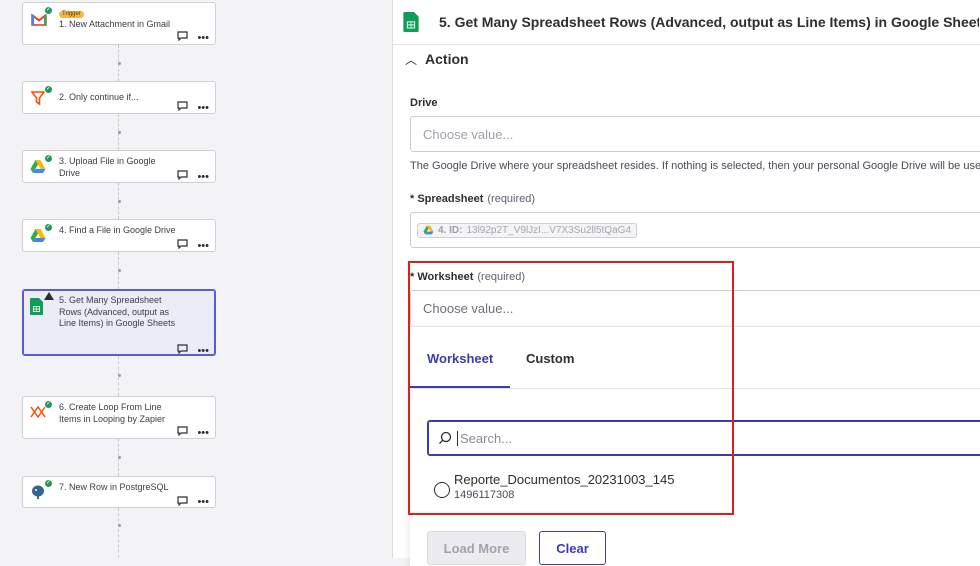 The image size is (980, 566). I want to click on active-tab-indicator, so click(460, 387).